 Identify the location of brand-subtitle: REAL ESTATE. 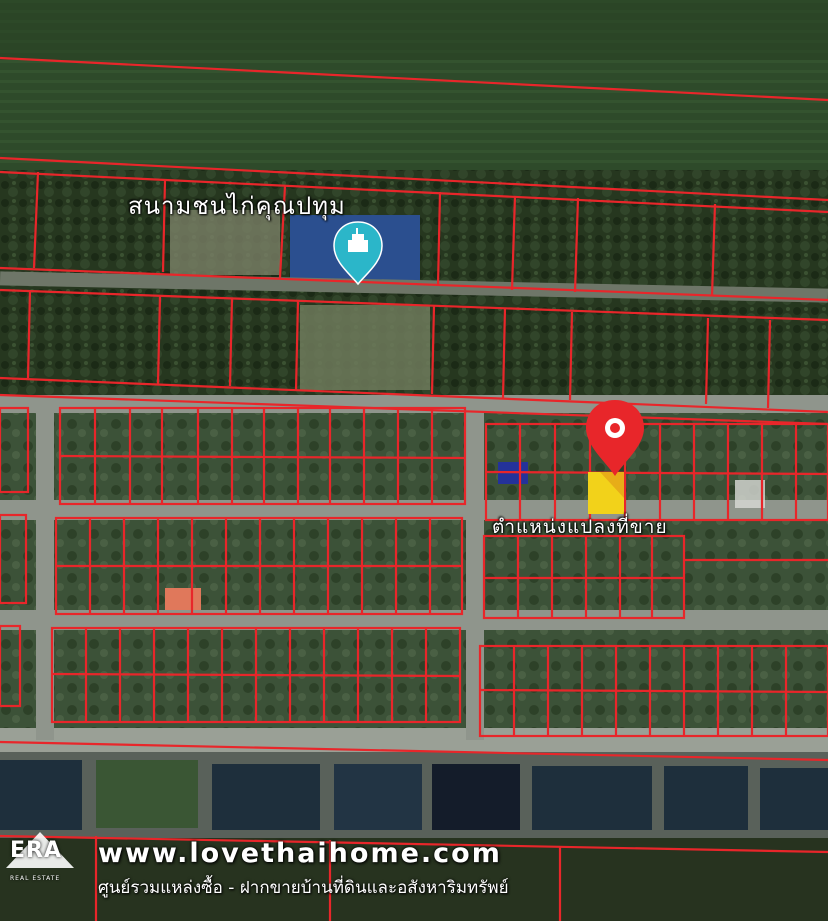
(35, 878).